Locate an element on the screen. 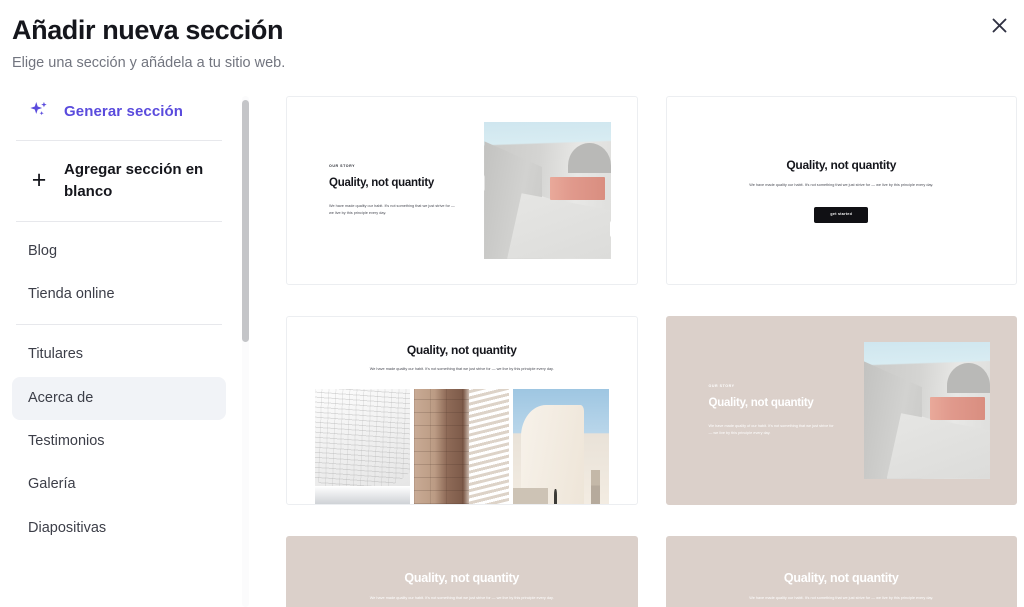 The width and height of the screenshot is (1024, 607). sidebar-item-testimonios: Testimonios is located at coordinates (119, 441).